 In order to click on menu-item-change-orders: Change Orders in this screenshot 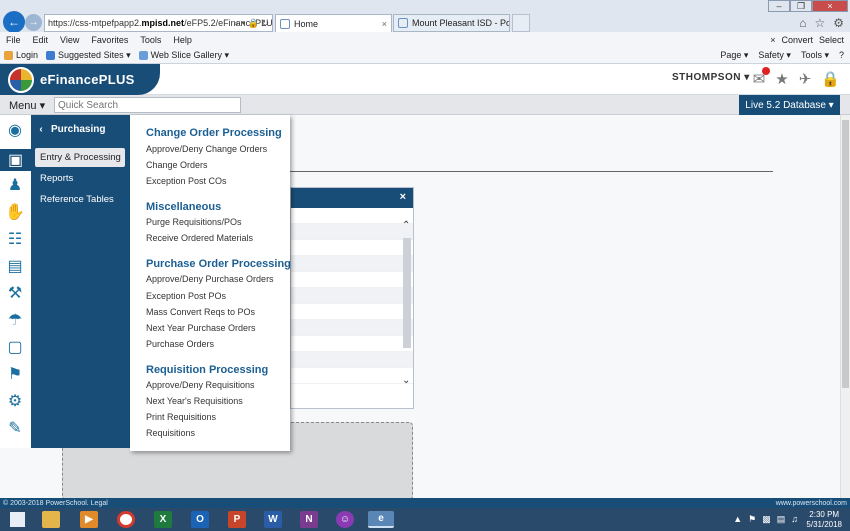, I will do `click(177, 165)`.